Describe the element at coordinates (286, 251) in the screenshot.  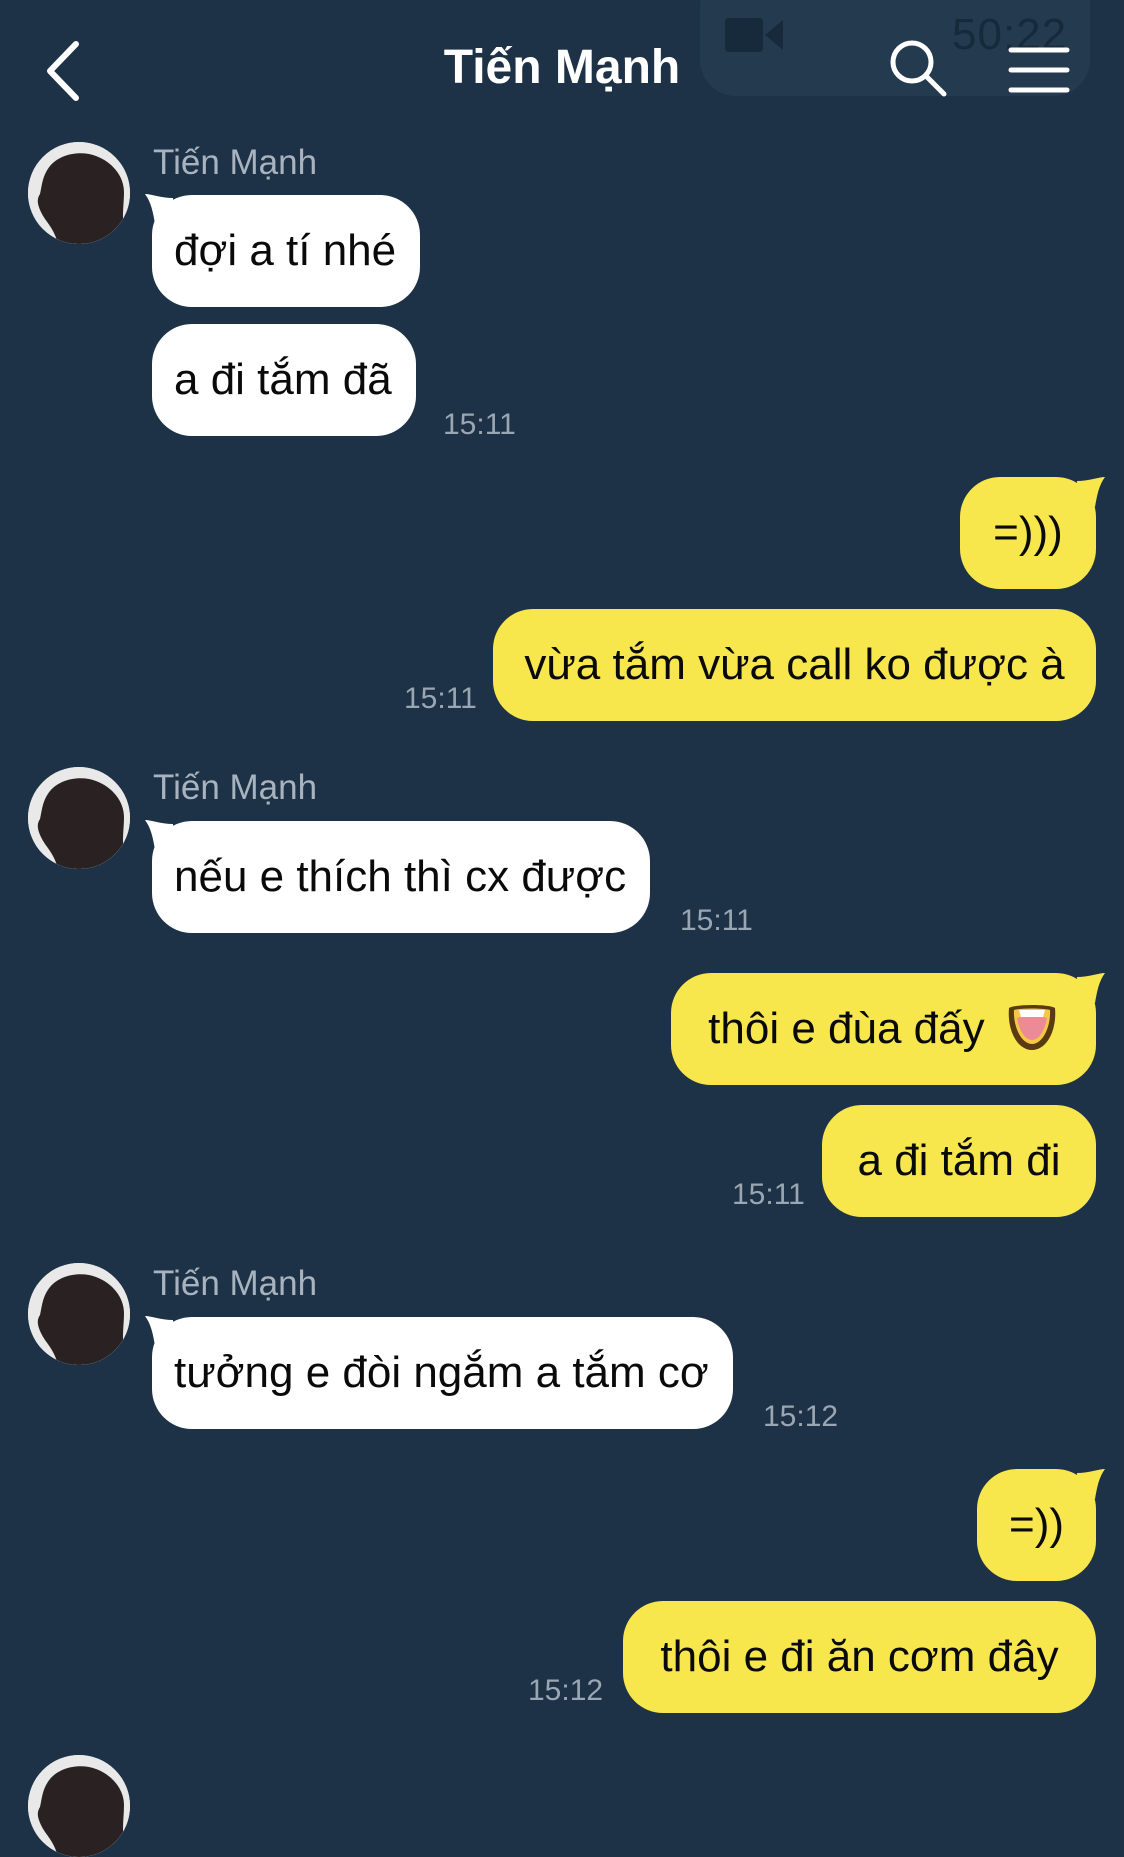
I see `message-bubble-incoming: đợi a tí nhé` at that location.